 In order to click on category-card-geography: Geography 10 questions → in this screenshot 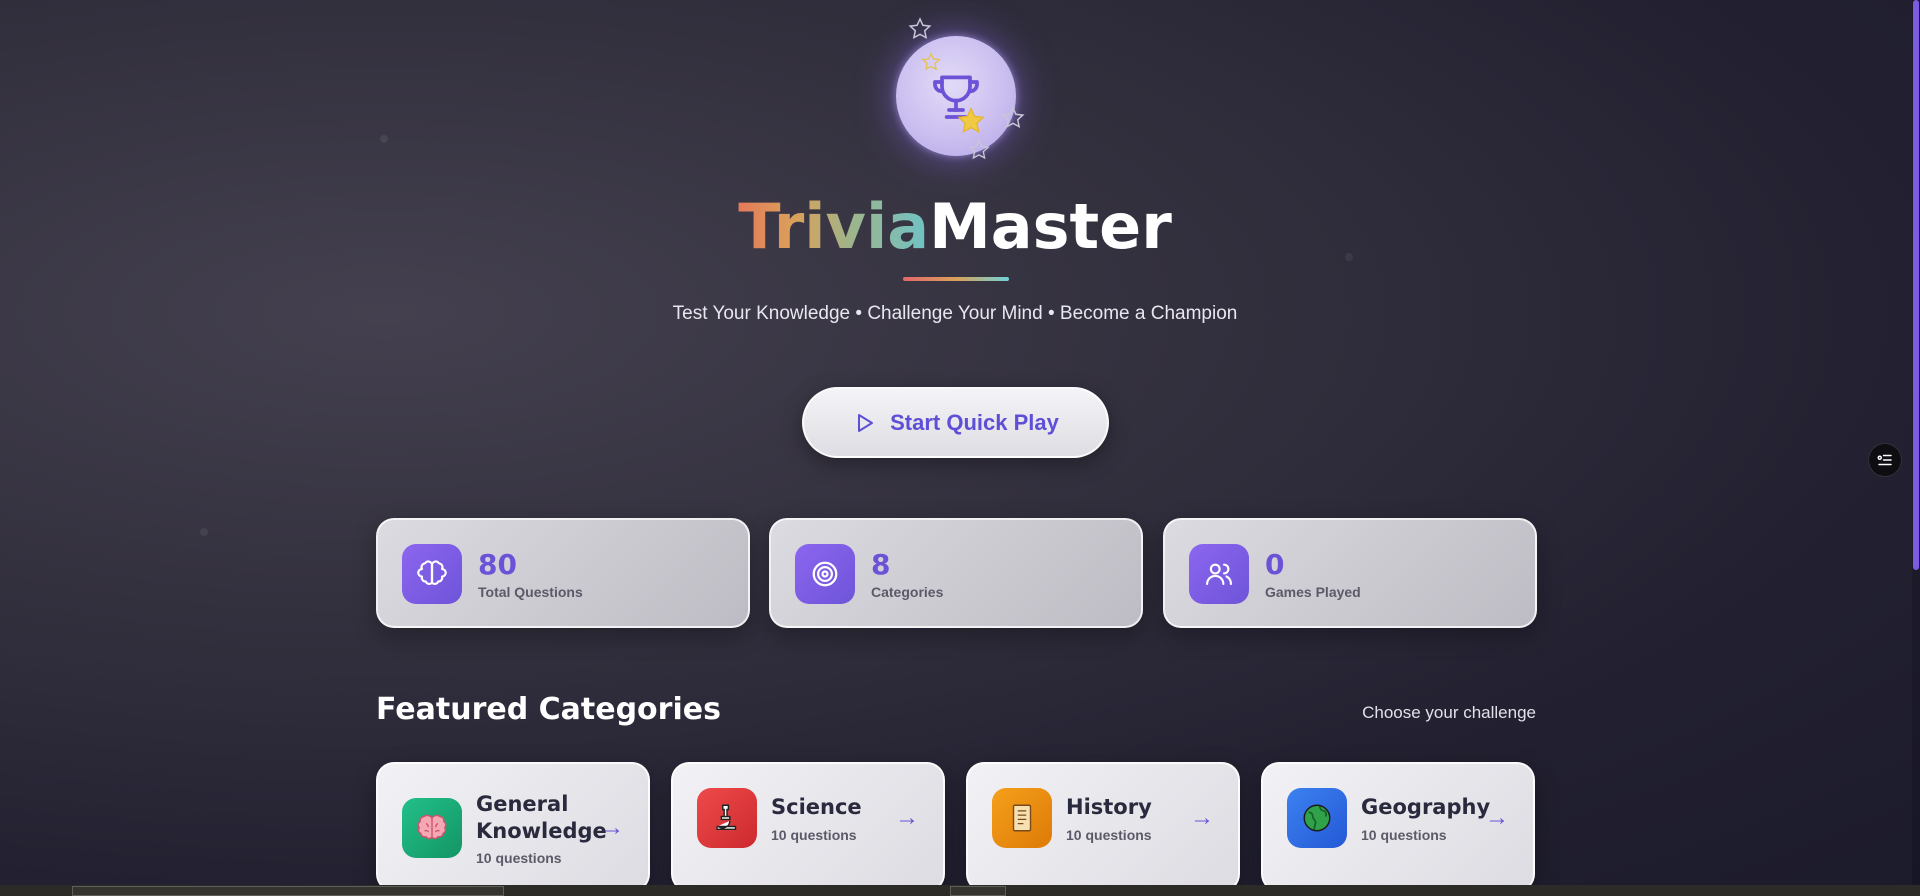, I will do `click(1398, 827)`.